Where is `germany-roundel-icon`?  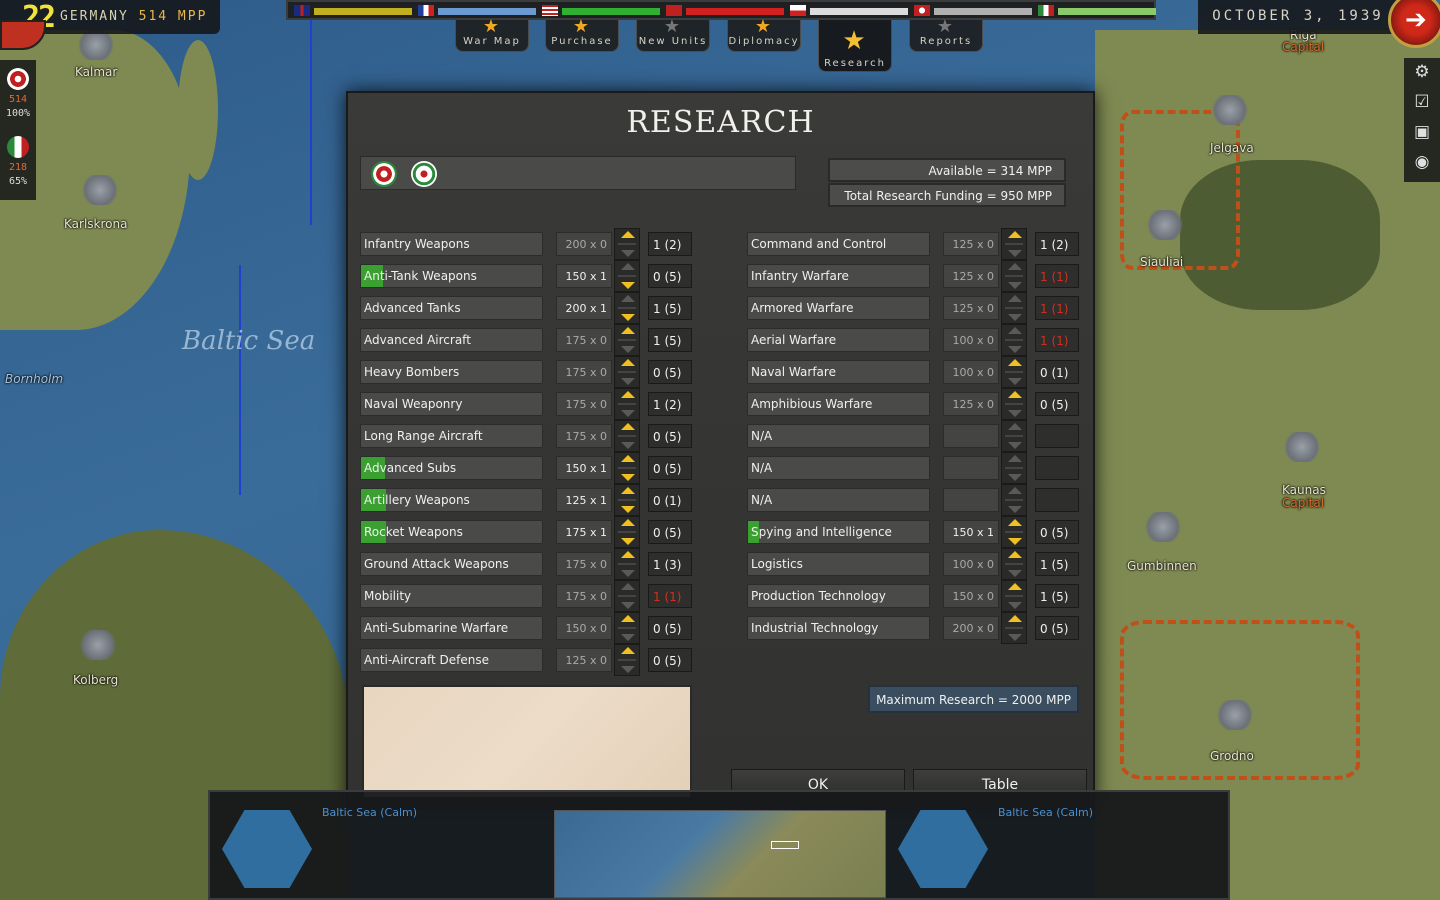
germany-roundel-icon is located at coordinates (384, 174).